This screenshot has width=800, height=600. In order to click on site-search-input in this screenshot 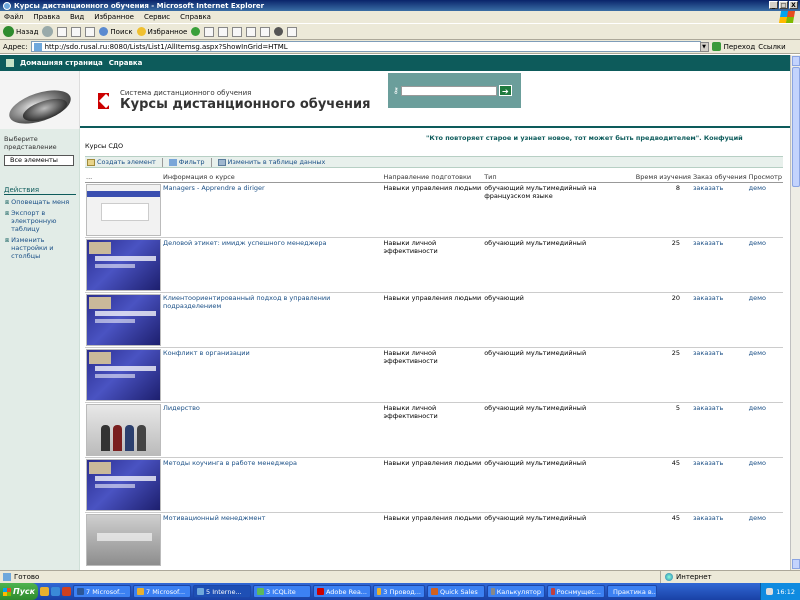, I will do `click(448, 90)`.